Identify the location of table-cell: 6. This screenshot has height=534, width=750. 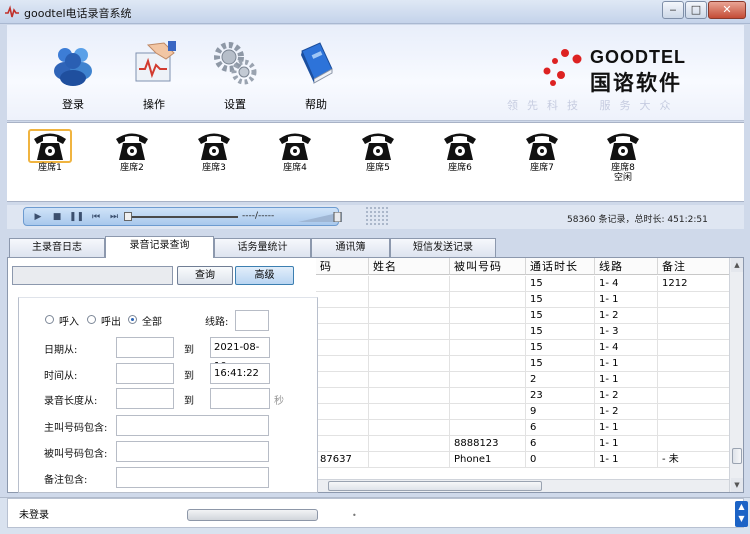
(560, 428).